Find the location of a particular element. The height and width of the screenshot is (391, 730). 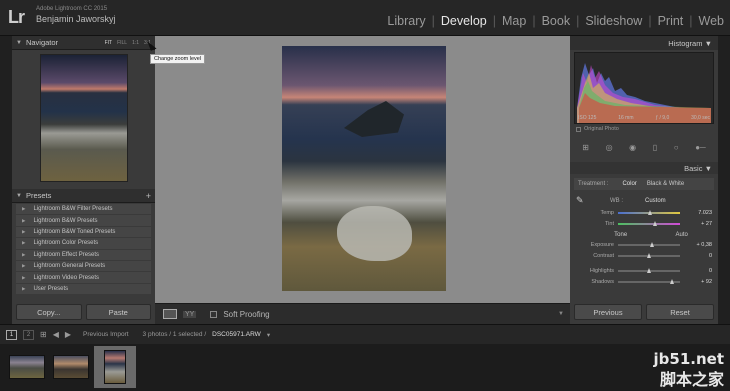

thumbnail-image is located at coordinates (115, 367).